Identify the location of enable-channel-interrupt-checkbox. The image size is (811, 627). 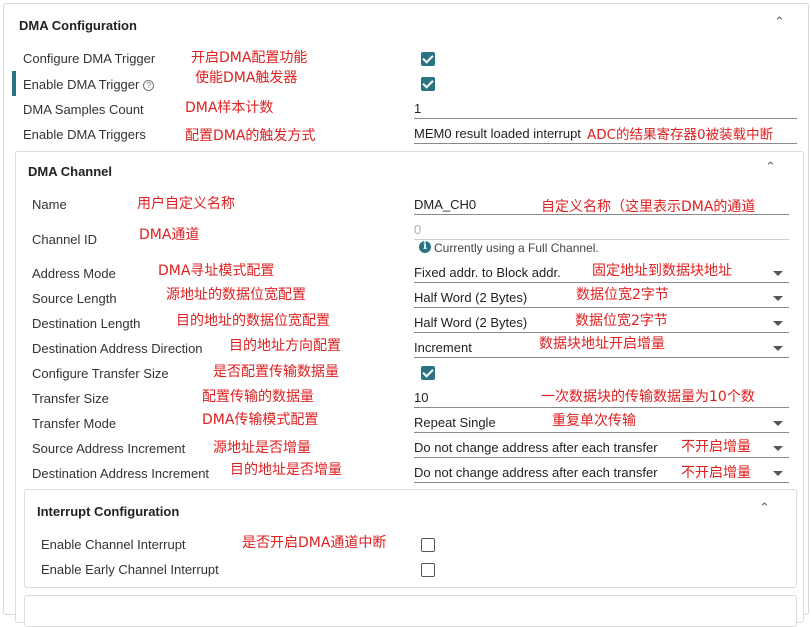
(428, 545).